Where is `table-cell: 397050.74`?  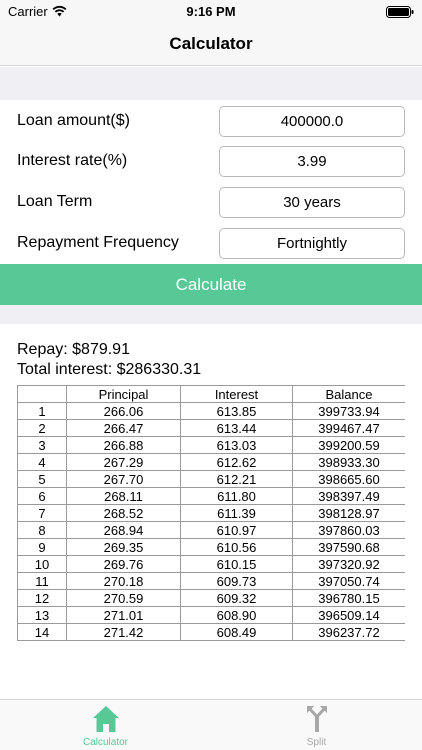
table-cell: 397050.74 is located at coordinates (348, 581).